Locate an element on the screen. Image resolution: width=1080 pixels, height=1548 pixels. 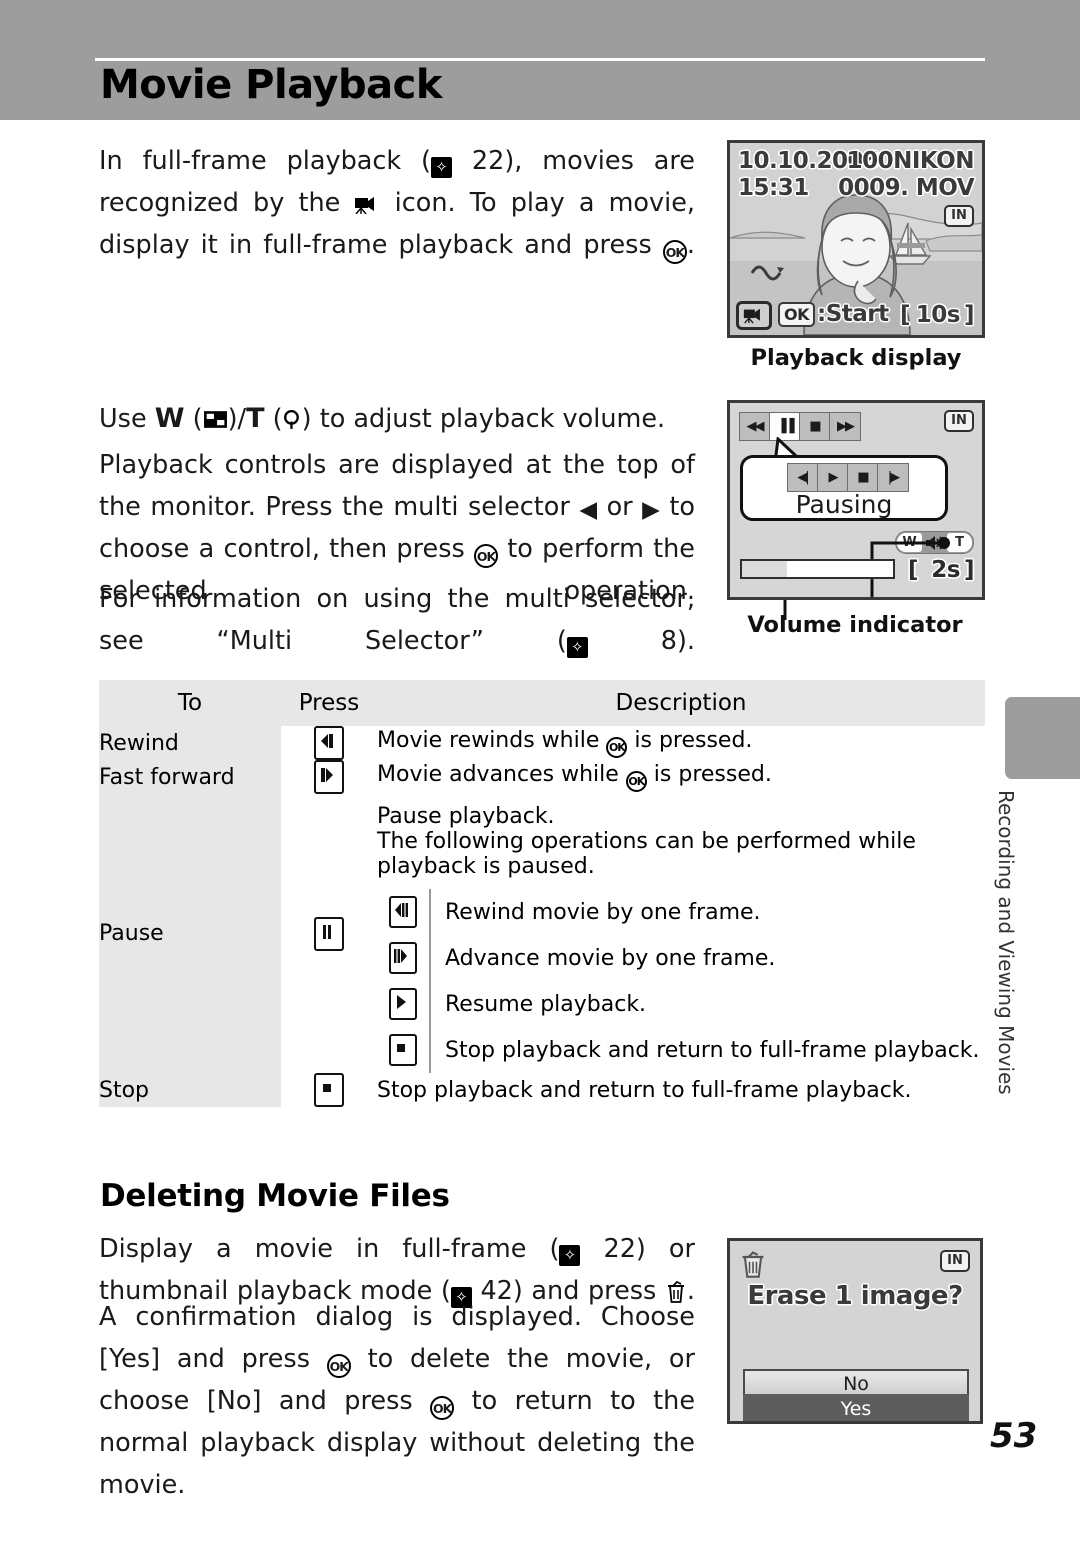
ok-start-hint: OK :Start is located at coordinates (833, 314).